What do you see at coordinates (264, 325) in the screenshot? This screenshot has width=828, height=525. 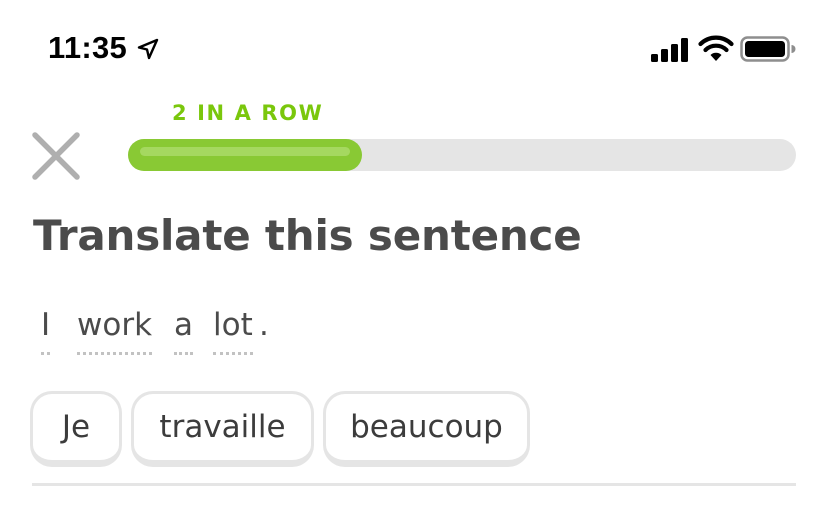 I see `prompt-punctuation: .` at bounding box center [264, 325].